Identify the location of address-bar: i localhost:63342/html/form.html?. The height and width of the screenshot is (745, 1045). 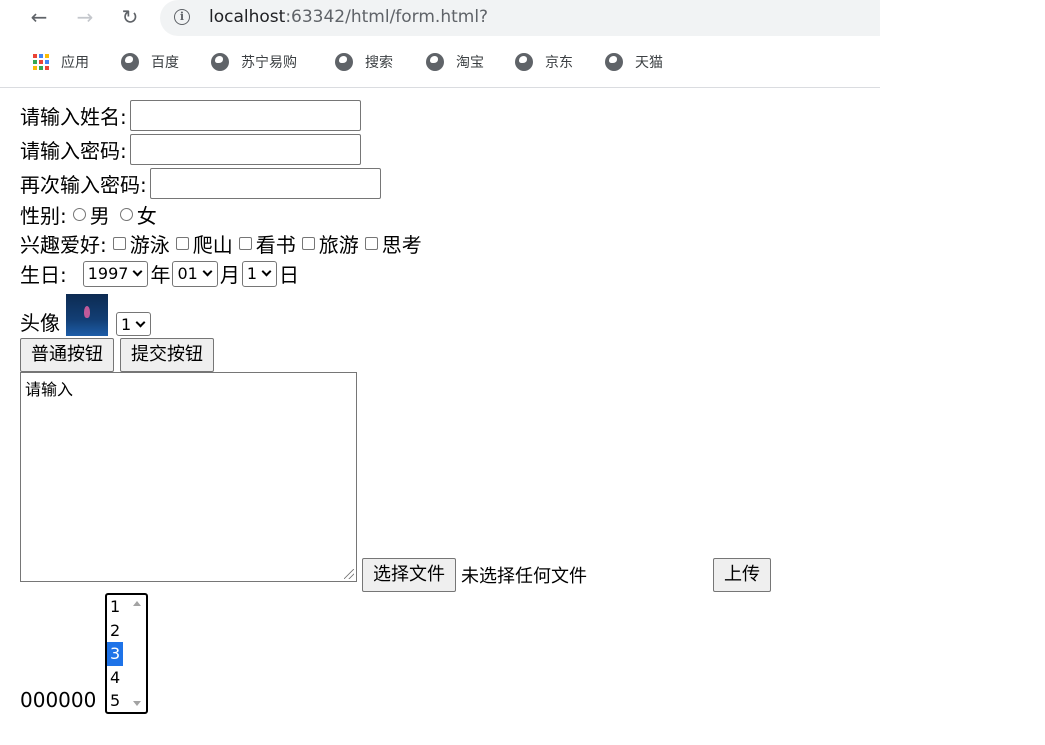
(520, 18).